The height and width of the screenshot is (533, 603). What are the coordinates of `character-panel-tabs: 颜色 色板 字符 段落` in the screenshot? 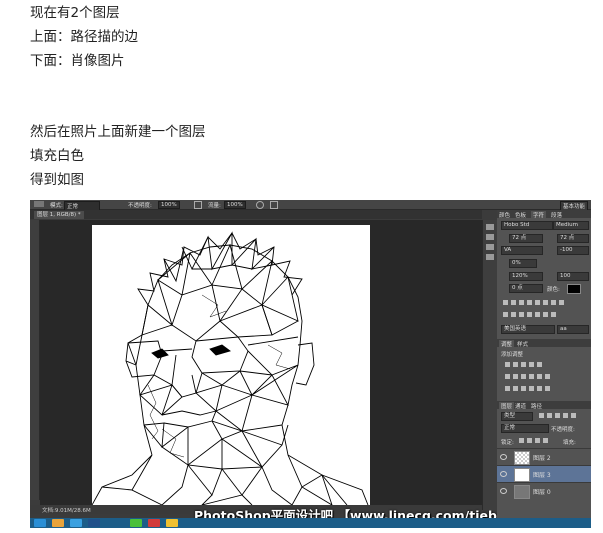 It's located at (544, 214).